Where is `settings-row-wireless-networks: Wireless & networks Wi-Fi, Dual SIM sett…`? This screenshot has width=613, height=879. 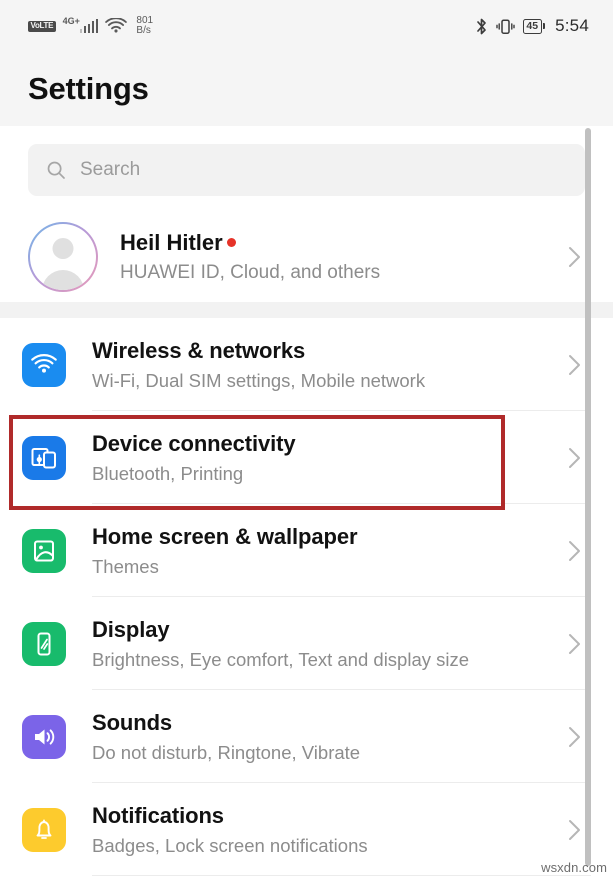
settings-row-wireless-networks: Wireless & networks Wi-Fi, Dual SIM sett… is located at coordinates (306, 364).